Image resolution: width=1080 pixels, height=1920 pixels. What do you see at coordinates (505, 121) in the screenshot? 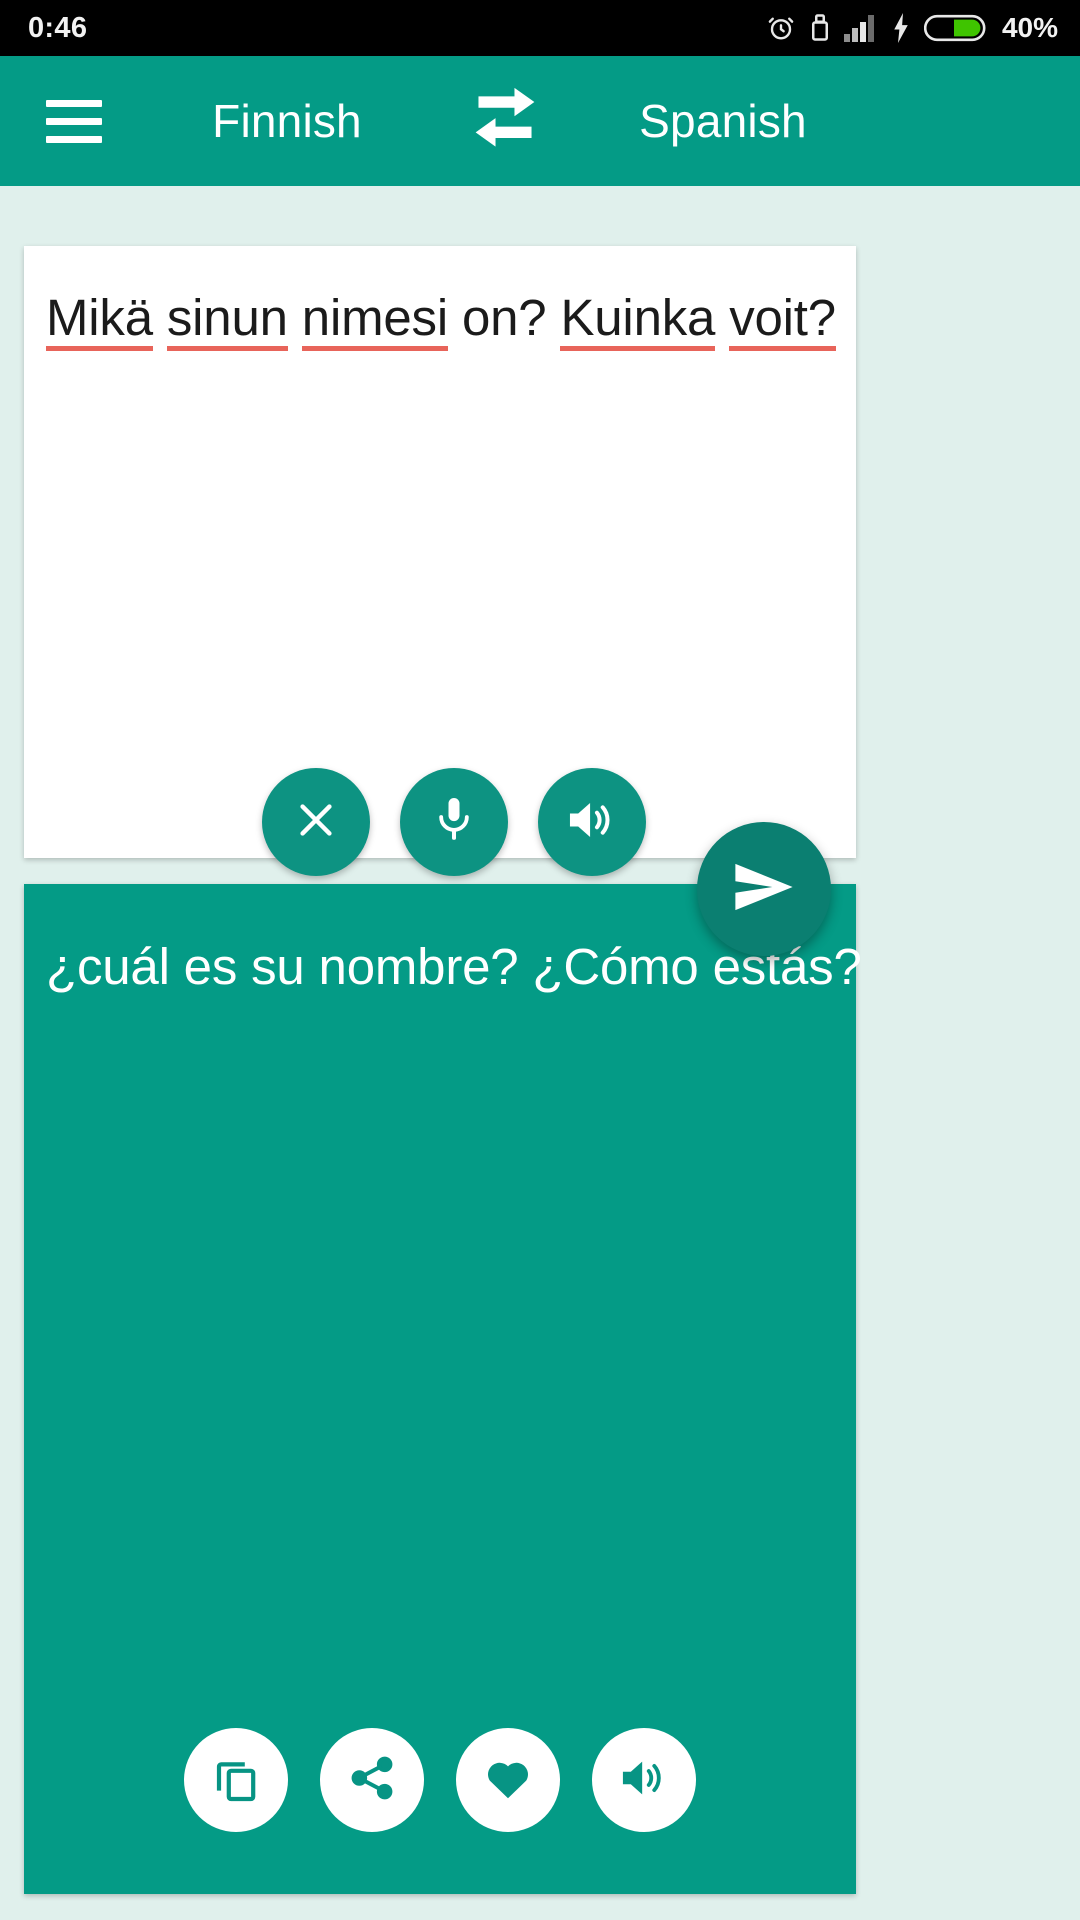
I see `swap-languages-icon` at bounding box center [505, 121].